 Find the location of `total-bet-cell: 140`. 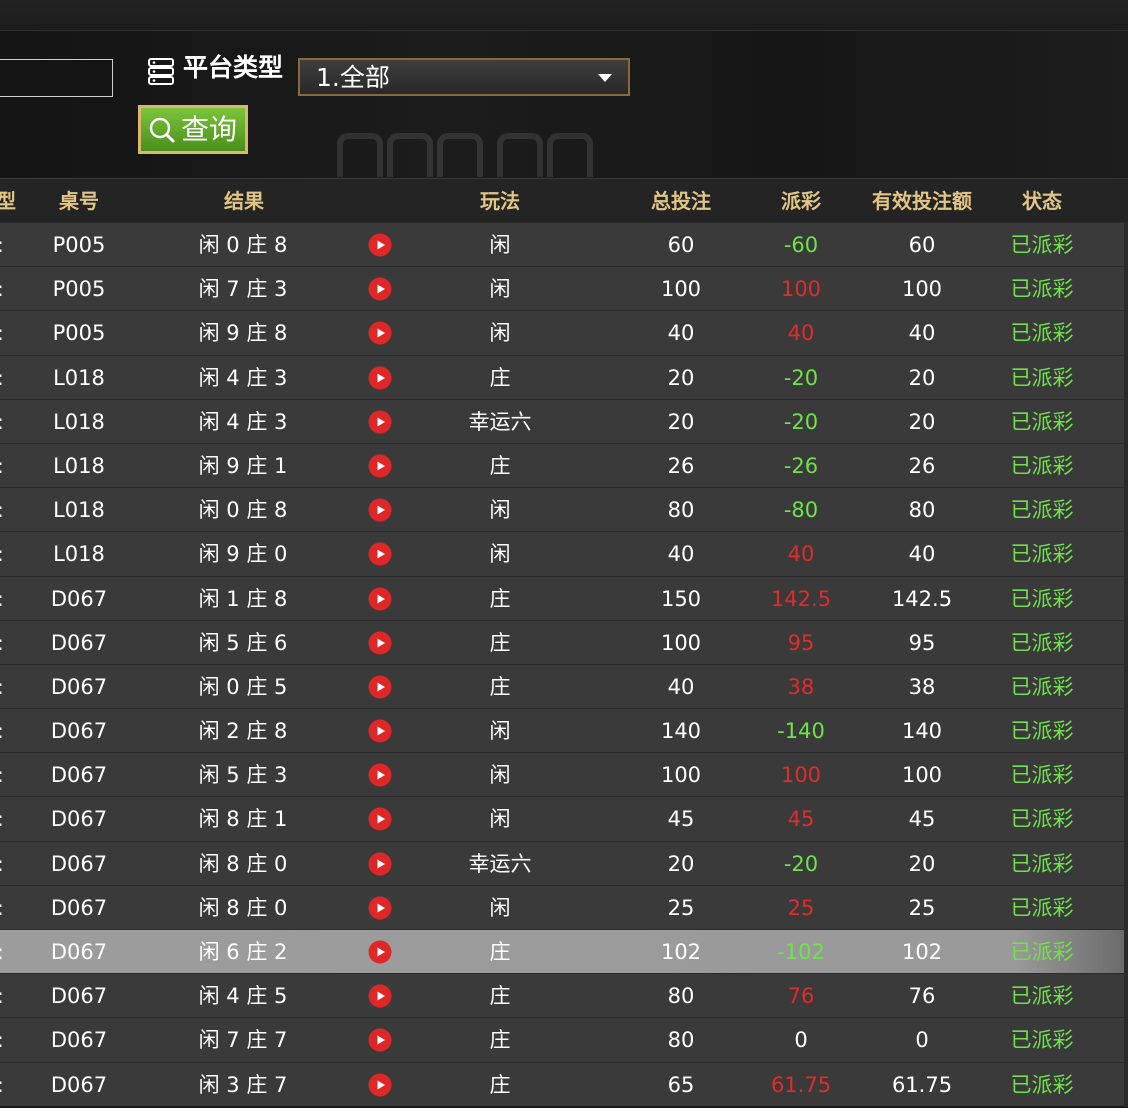

total-bet-cell: 140 is located at coordinates (681, 731).